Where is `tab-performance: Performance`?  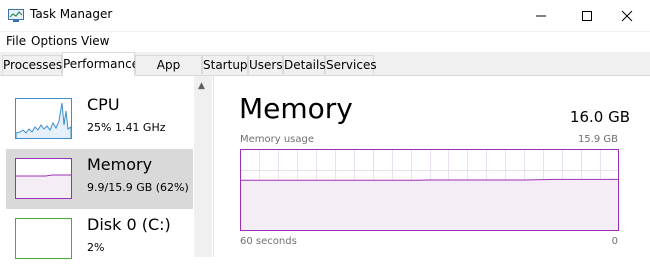 tab-performance: Performance is located at coordinates (100, 64).